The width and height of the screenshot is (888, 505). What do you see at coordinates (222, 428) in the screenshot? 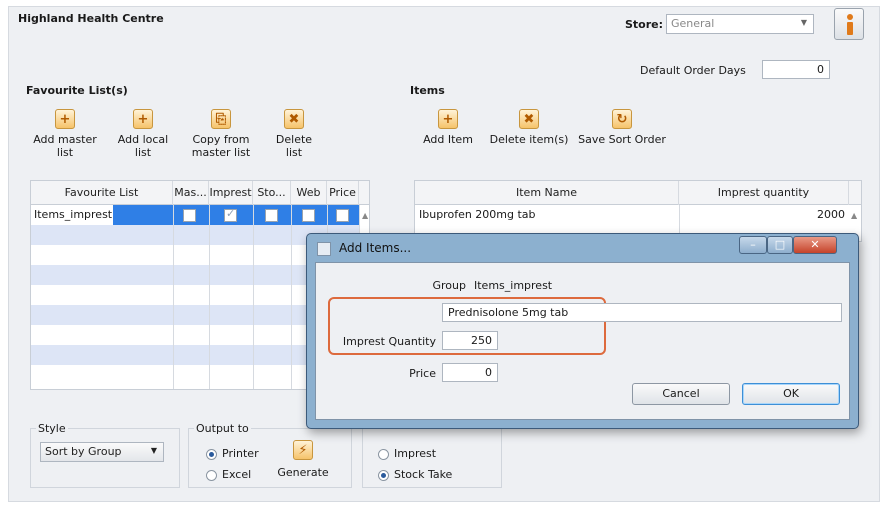
I see `output-label: Output to` at bounding box center [222, 428].